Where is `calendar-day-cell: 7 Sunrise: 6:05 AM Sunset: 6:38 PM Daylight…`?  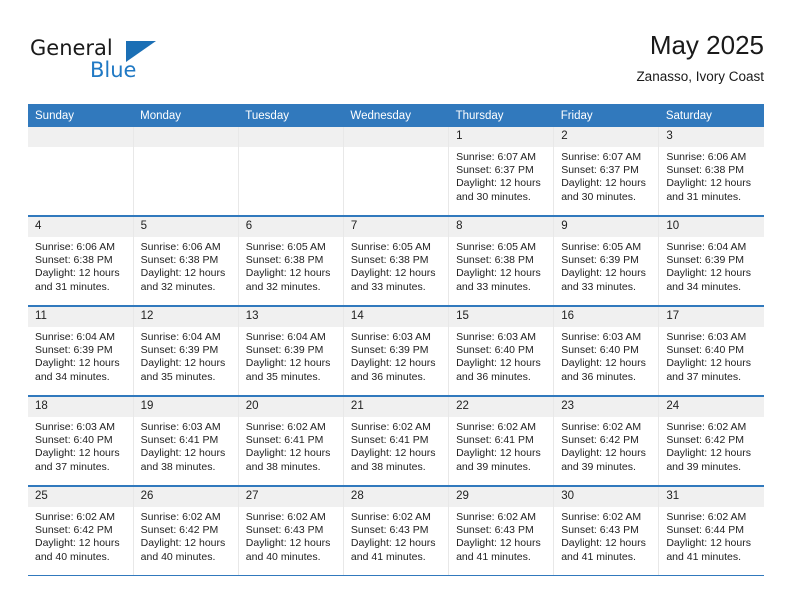 calendar-day-cell: 7 Sunrise: 6:05 AM Sunset: 6:38 PM Daylight… is located at coordinates (396, 261).